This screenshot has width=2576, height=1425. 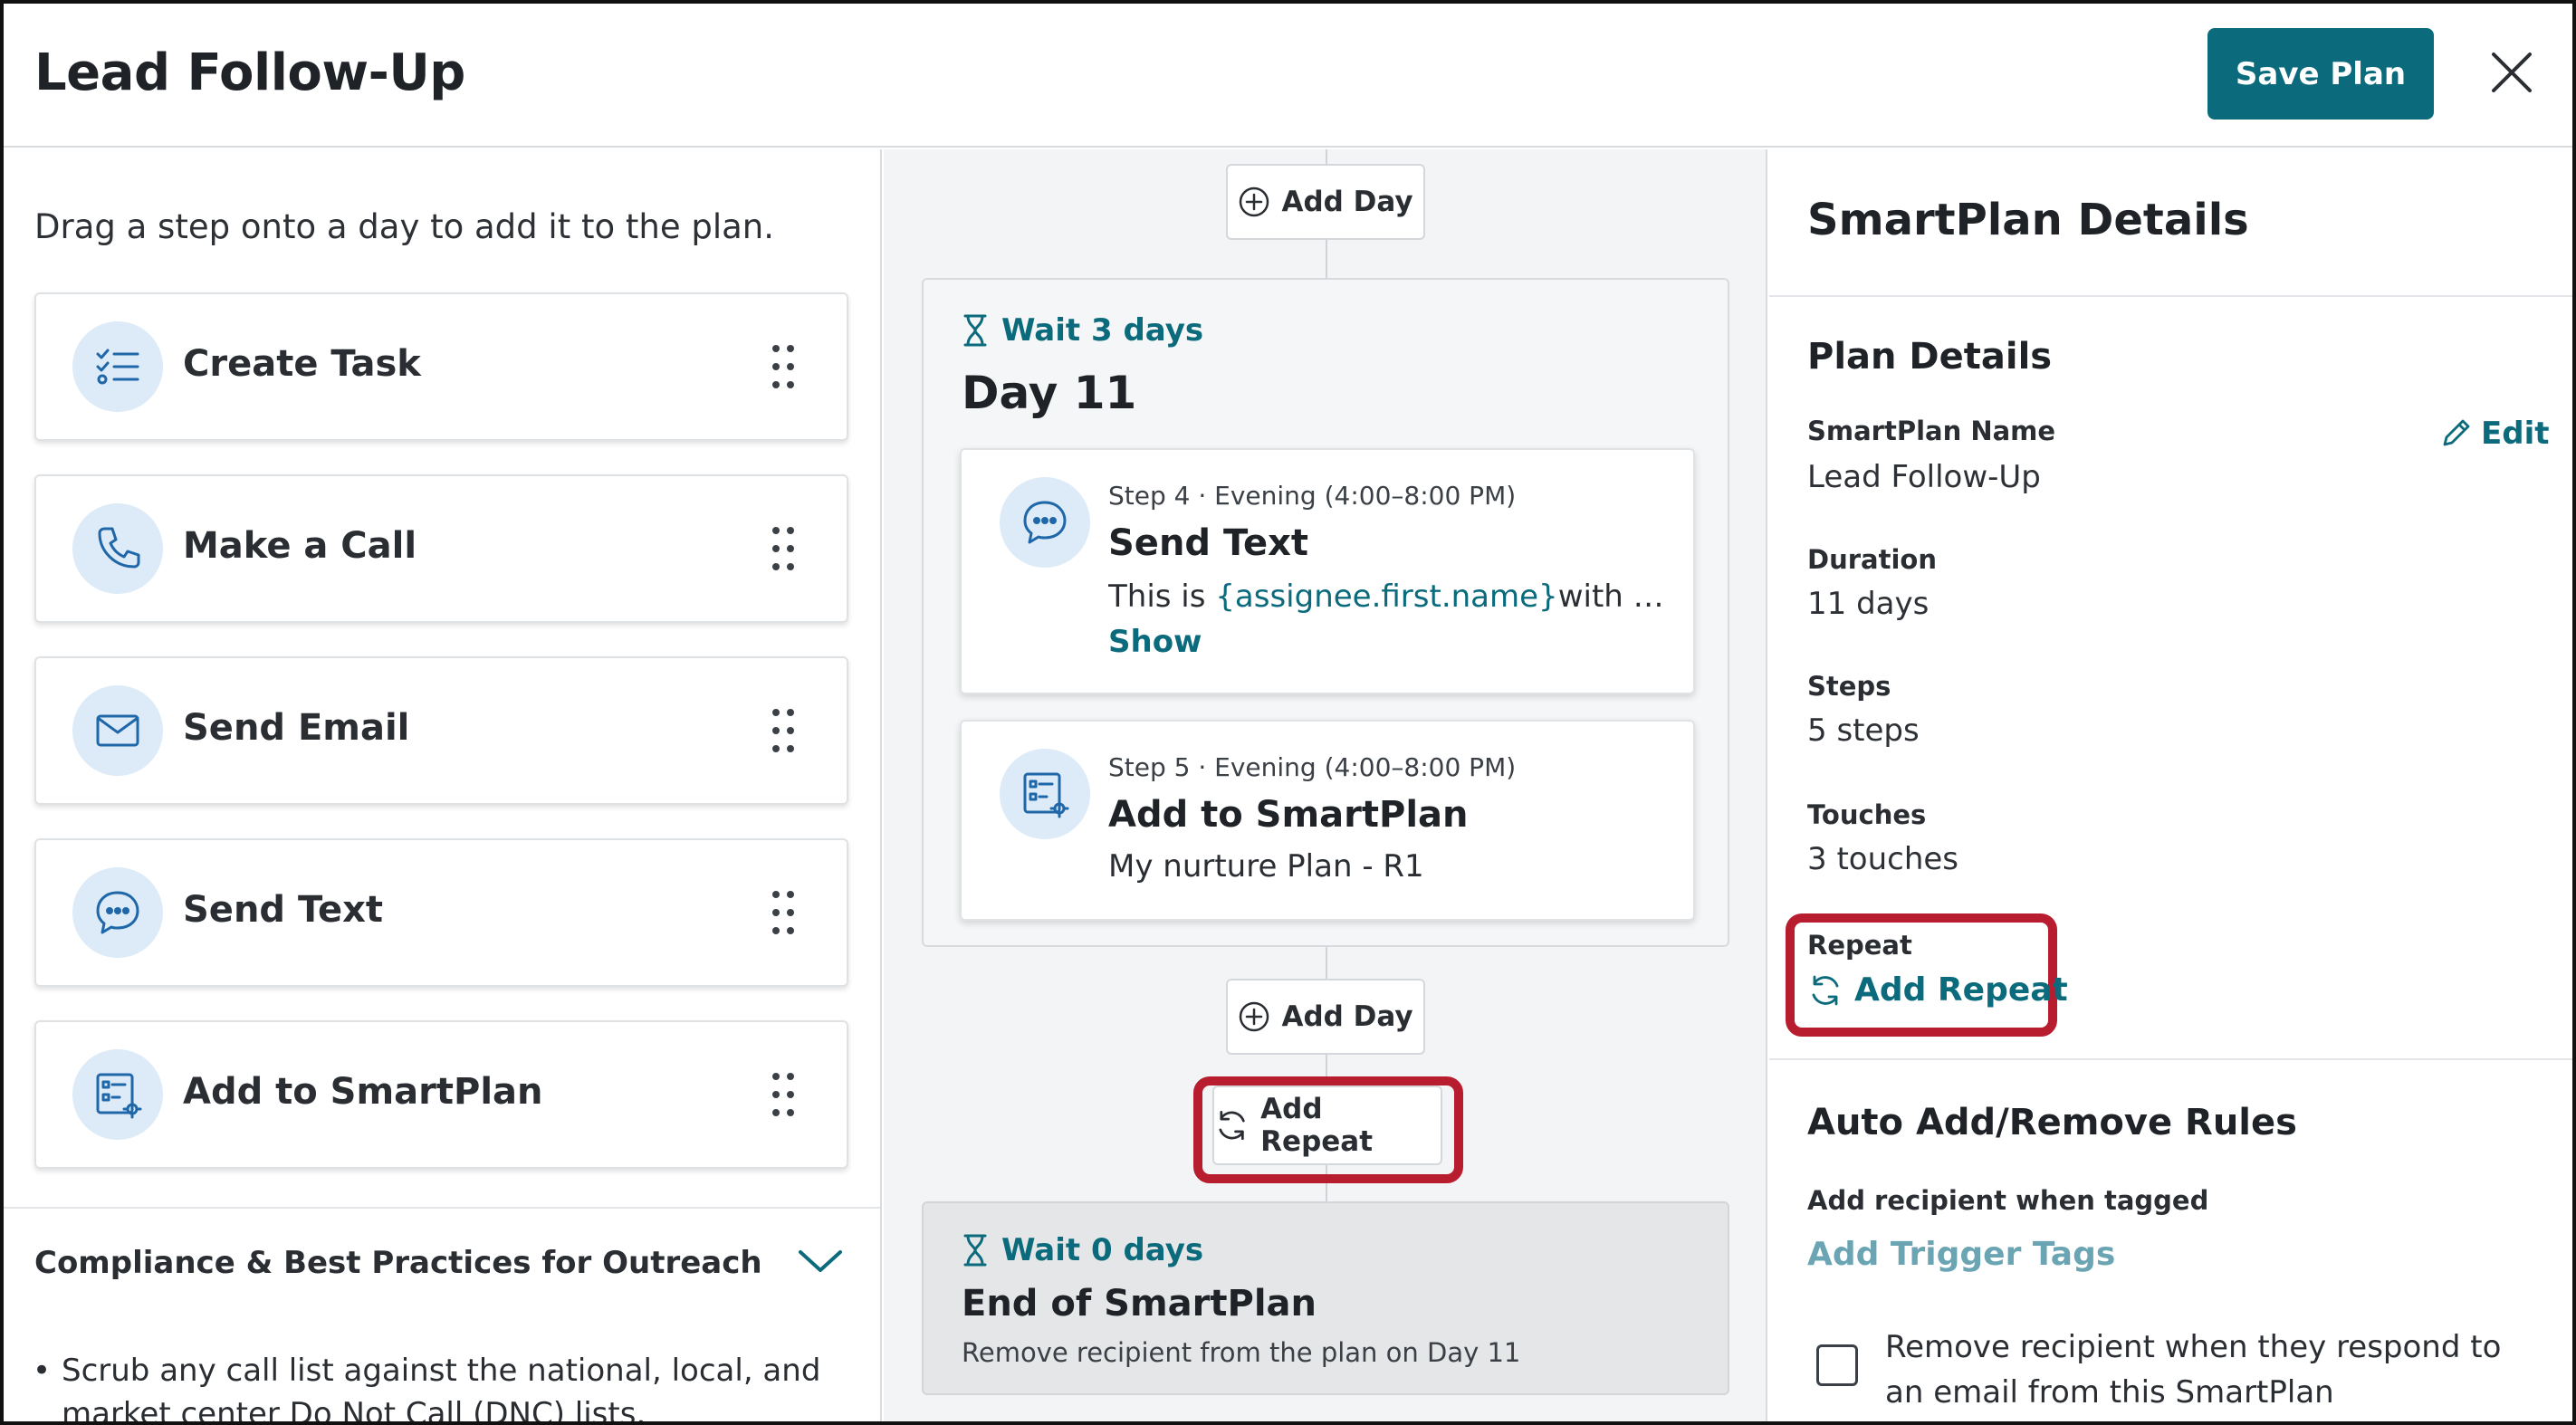 What do you see at coordinates (249, 72) in the screenshot?
I see `page-title: Lead Follow-Up` at bounding box center [249, 72].